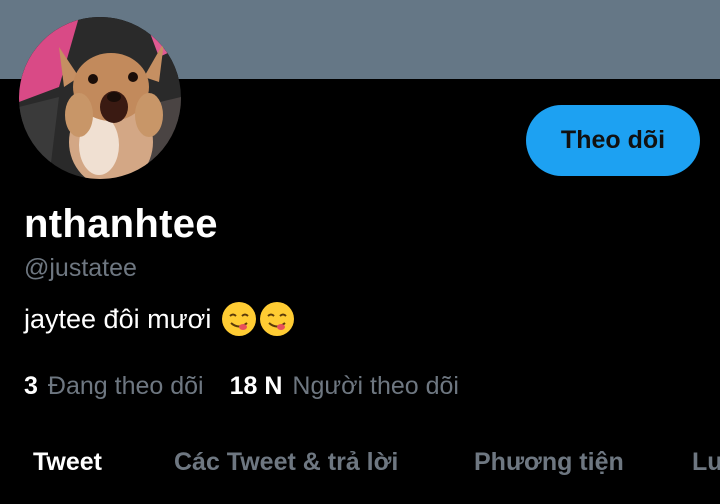 This screenshot has height=504, width=720. I want to click on bio-text: jaytee đôi mươi, so click(118, 319).